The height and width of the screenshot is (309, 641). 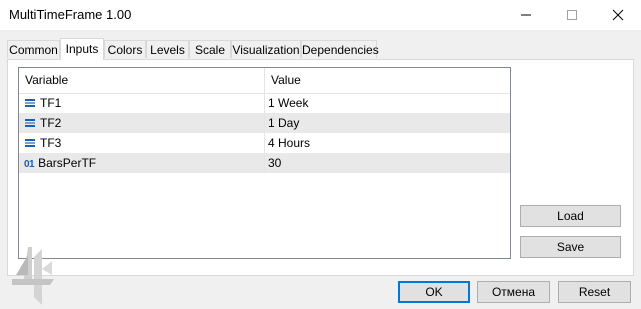 I want to click on tab-levels: Levels, so click(x=167, y=49).